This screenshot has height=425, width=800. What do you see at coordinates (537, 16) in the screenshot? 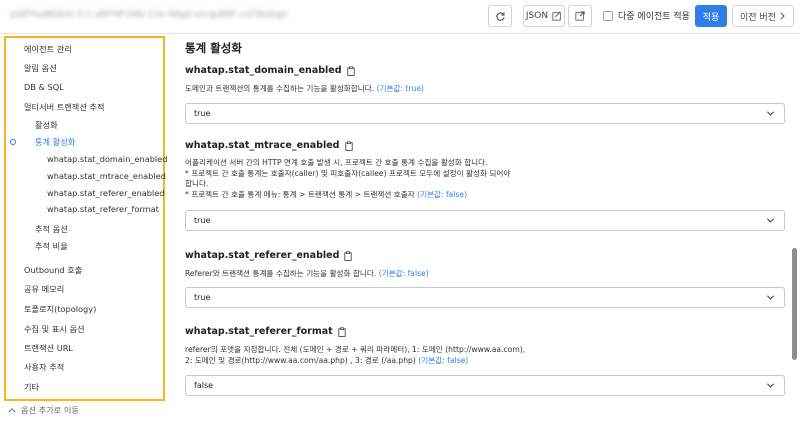
I see `json-label: JSON` at bounding box center [537, 16].